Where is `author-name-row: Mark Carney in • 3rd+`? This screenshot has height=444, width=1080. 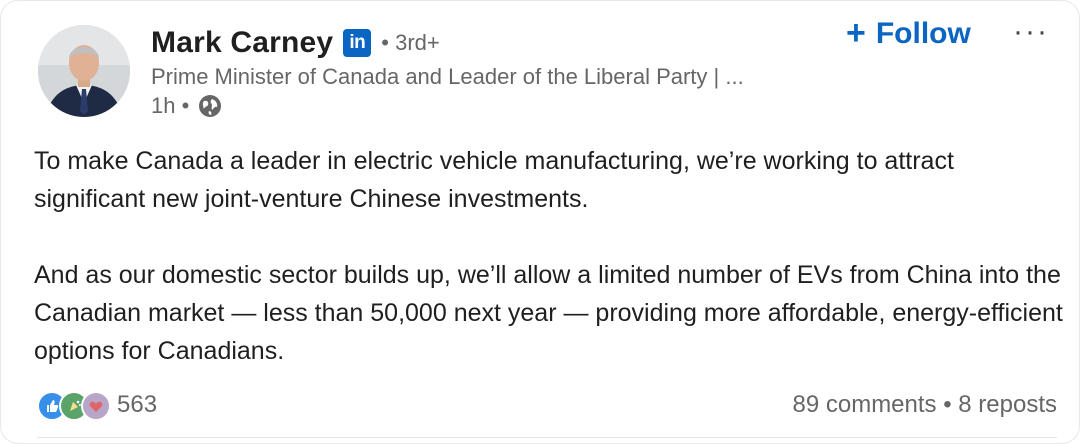
author-name-row: Mark Carney in • 3rd+ is located at coordinates (295, 43).